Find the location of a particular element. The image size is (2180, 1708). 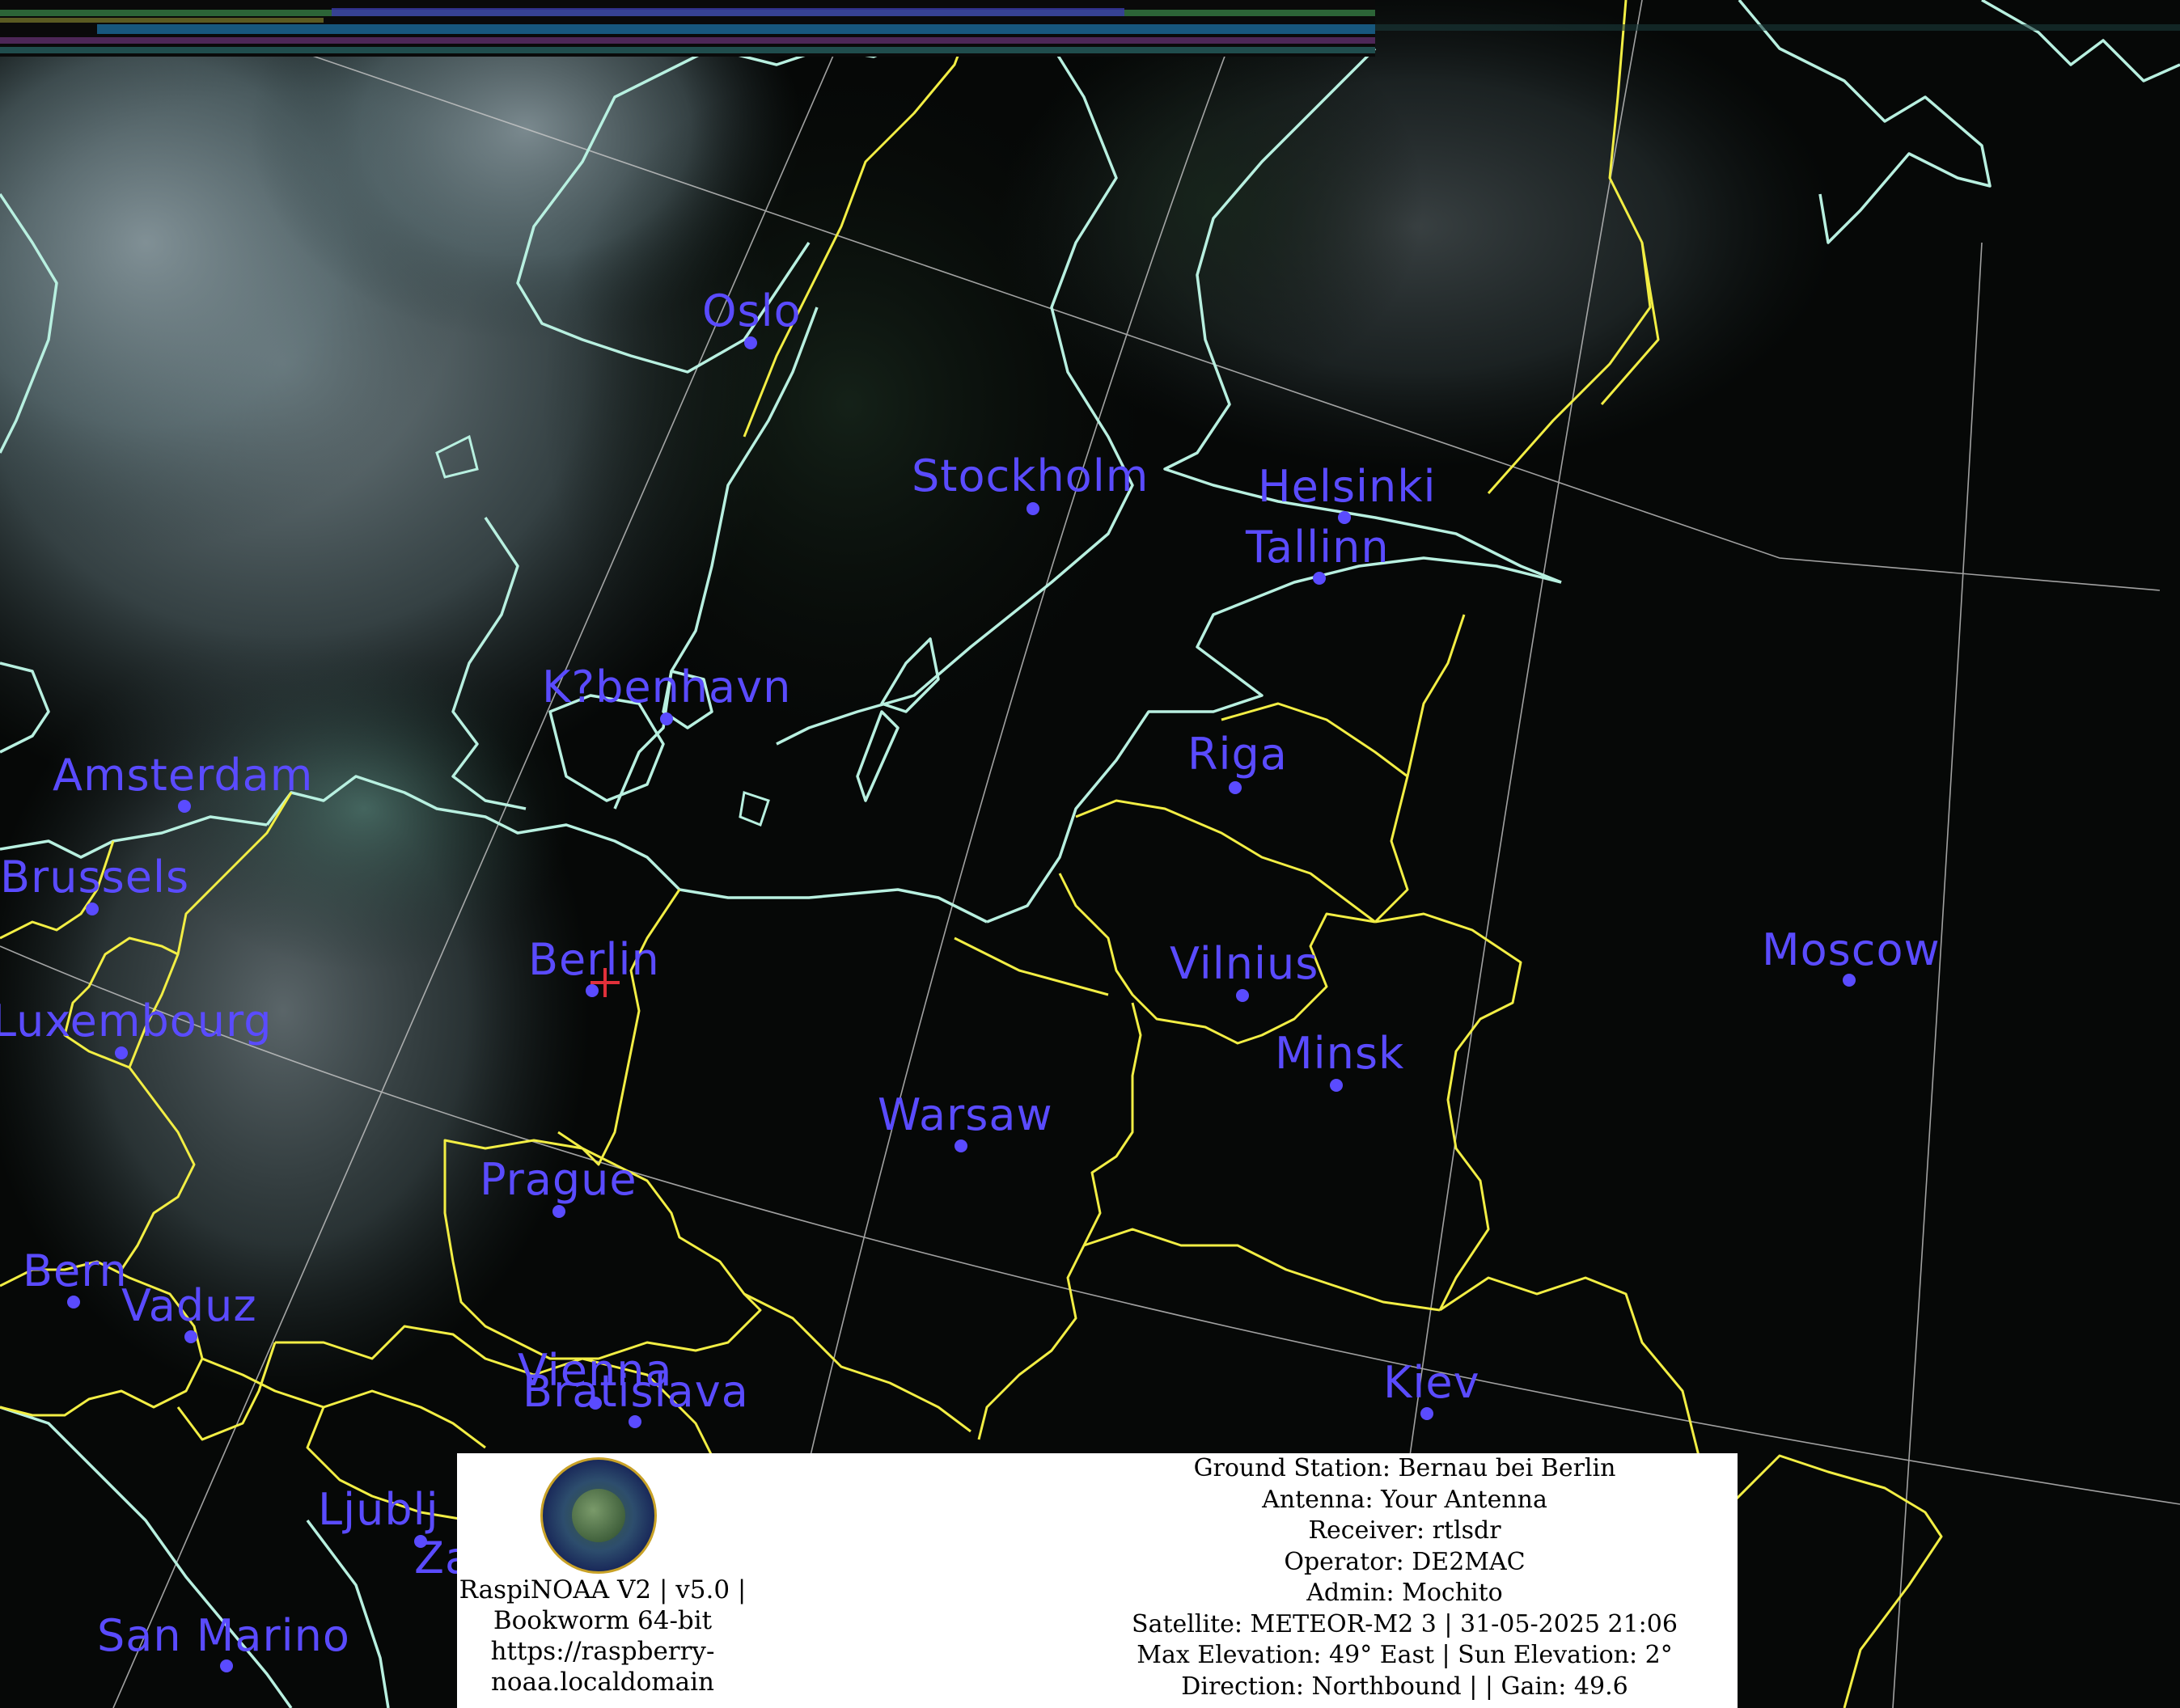

city-dot-stockholm is located at coordinates (1033, 508).